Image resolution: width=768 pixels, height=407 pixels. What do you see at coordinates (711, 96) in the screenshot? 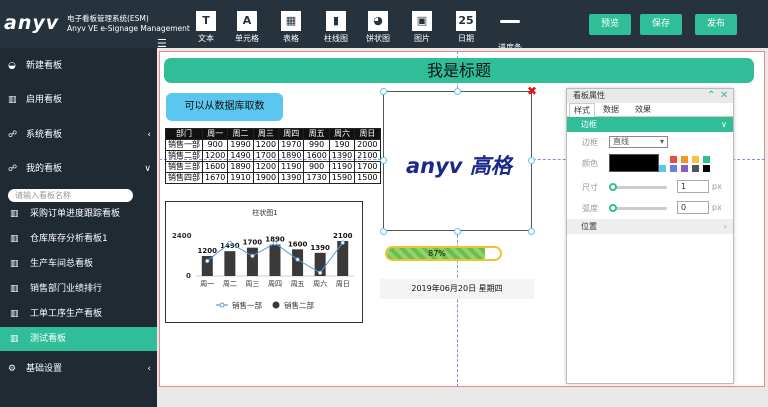
I see `collapse-icon: ⌃` at bounding box center [711, 96].